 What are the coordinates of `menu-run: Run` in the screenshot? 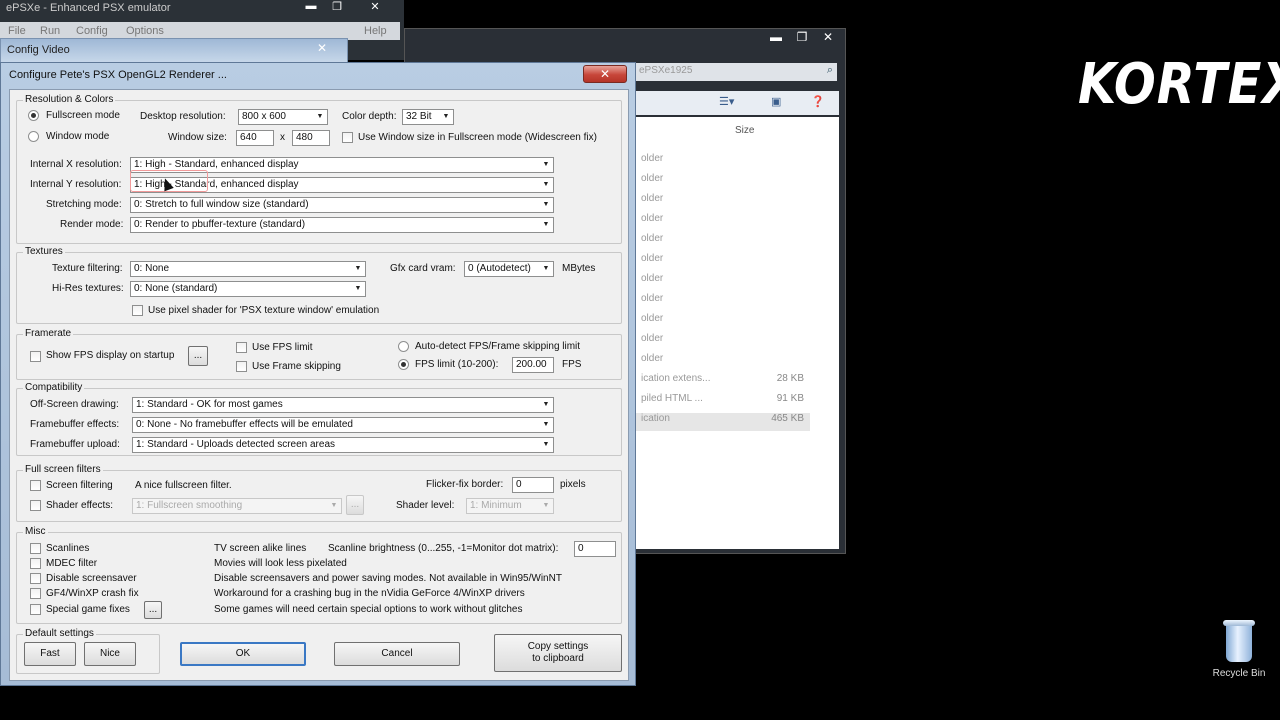 It's located at (50, 31).